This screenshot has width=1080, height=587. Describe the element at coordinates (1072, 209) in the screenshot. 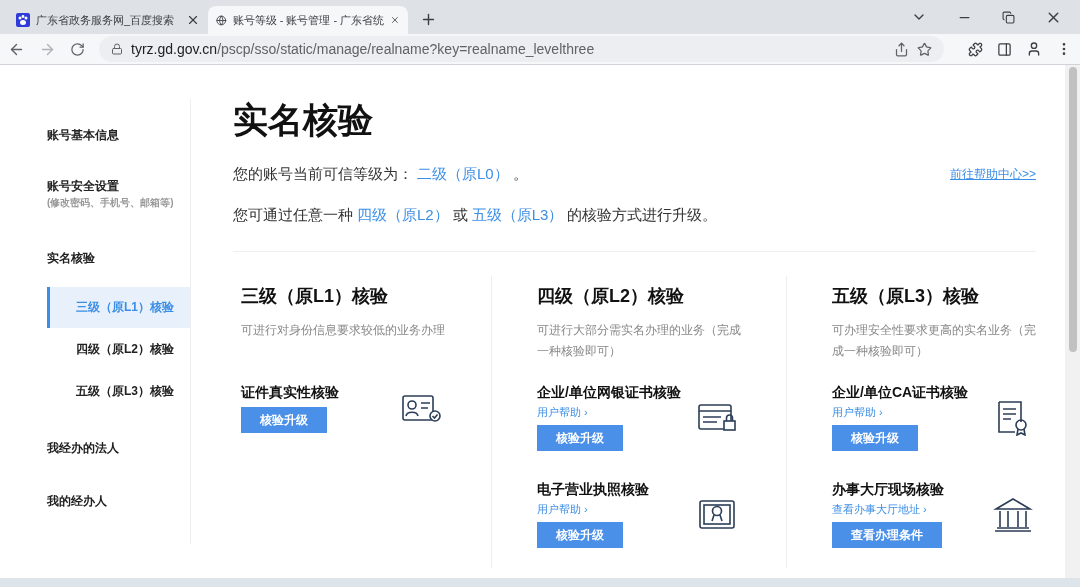

I see `scroll-thumb` at that location.